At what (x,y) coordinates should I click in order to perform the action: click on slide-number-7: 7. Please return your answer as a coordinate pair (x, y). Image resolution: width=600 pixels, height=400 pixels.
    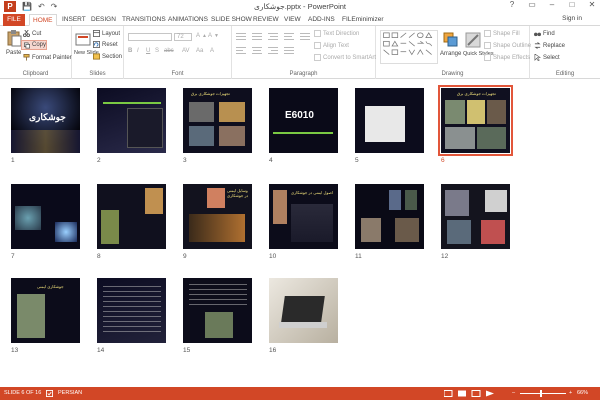
    Looking at the image, I should click on (13, 256).